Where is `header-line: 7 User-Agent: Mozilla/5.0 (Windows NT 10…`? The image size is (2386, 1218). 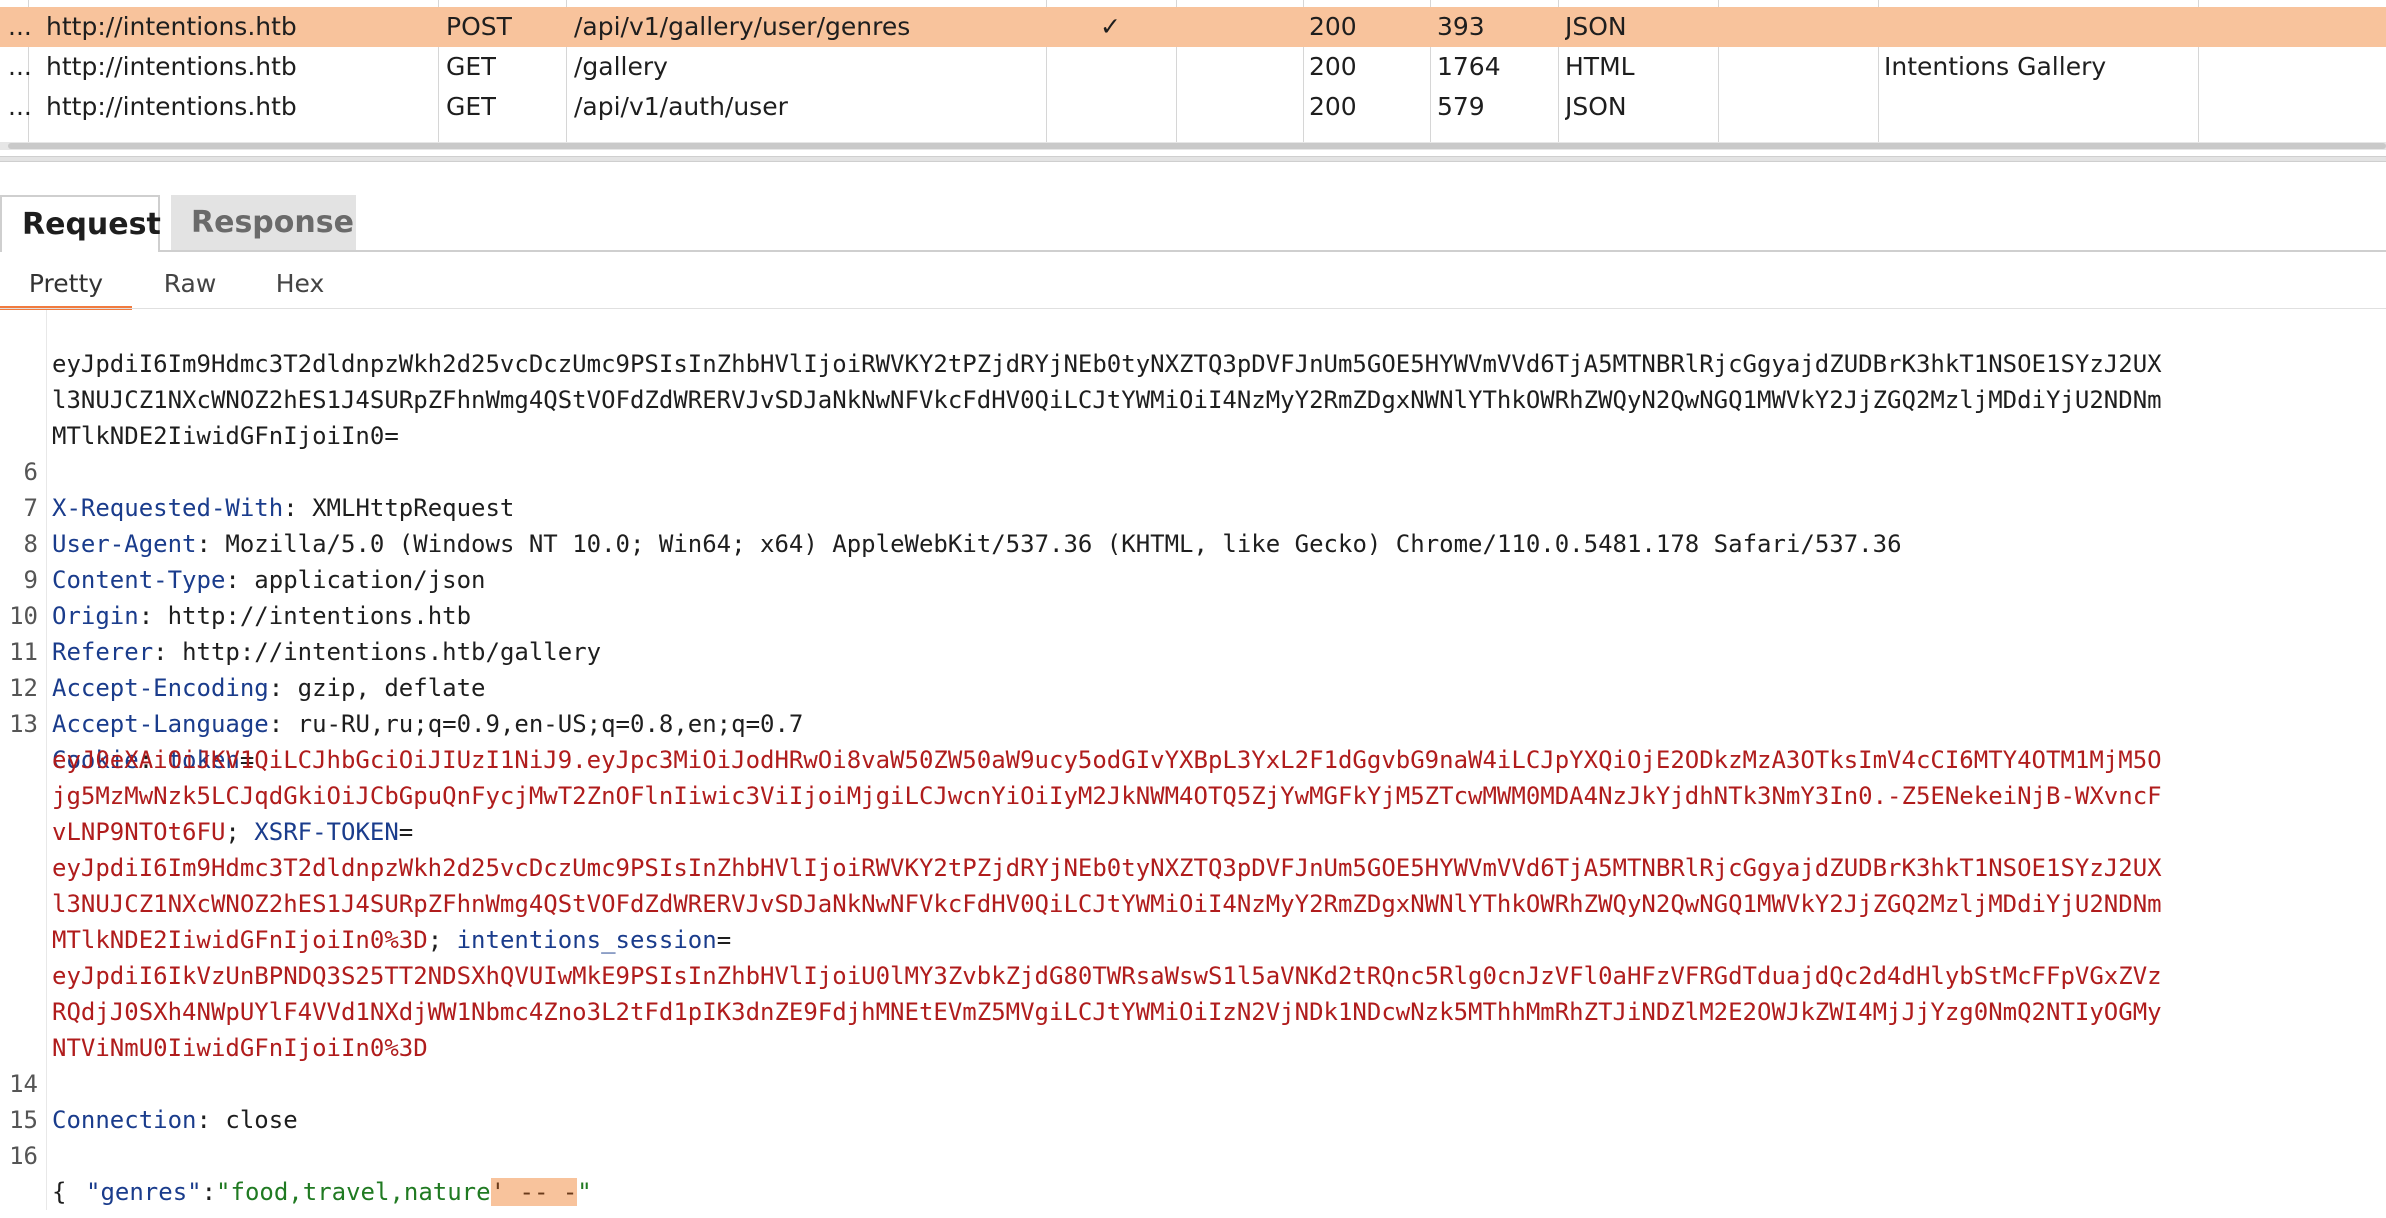 header-line: 7 User-Agent: Mozilla/5.0 (Windows NT 10… is located at coordinates (1193, 506).